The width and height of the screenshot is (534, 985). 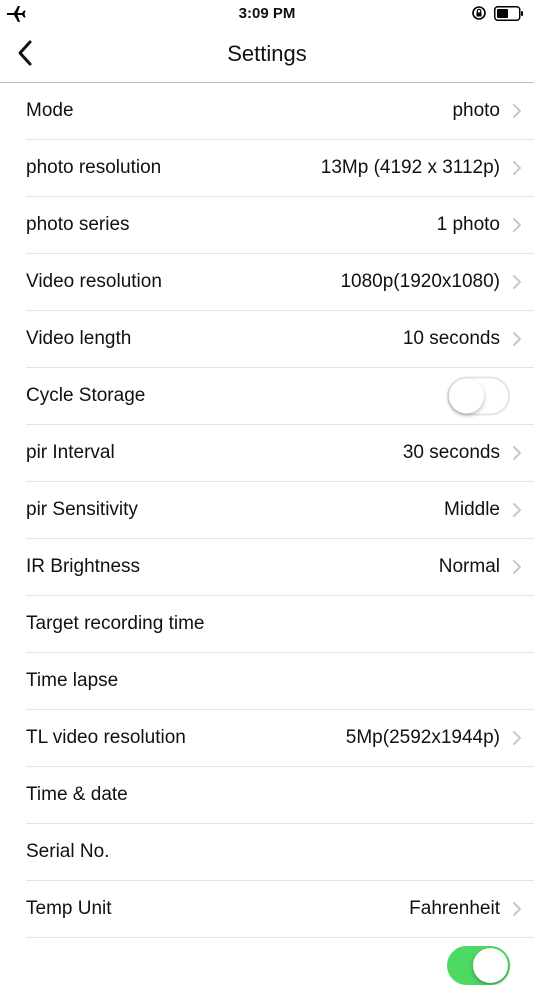 I want to click on setting-label: photo resolution, so click(x=94, y=167).